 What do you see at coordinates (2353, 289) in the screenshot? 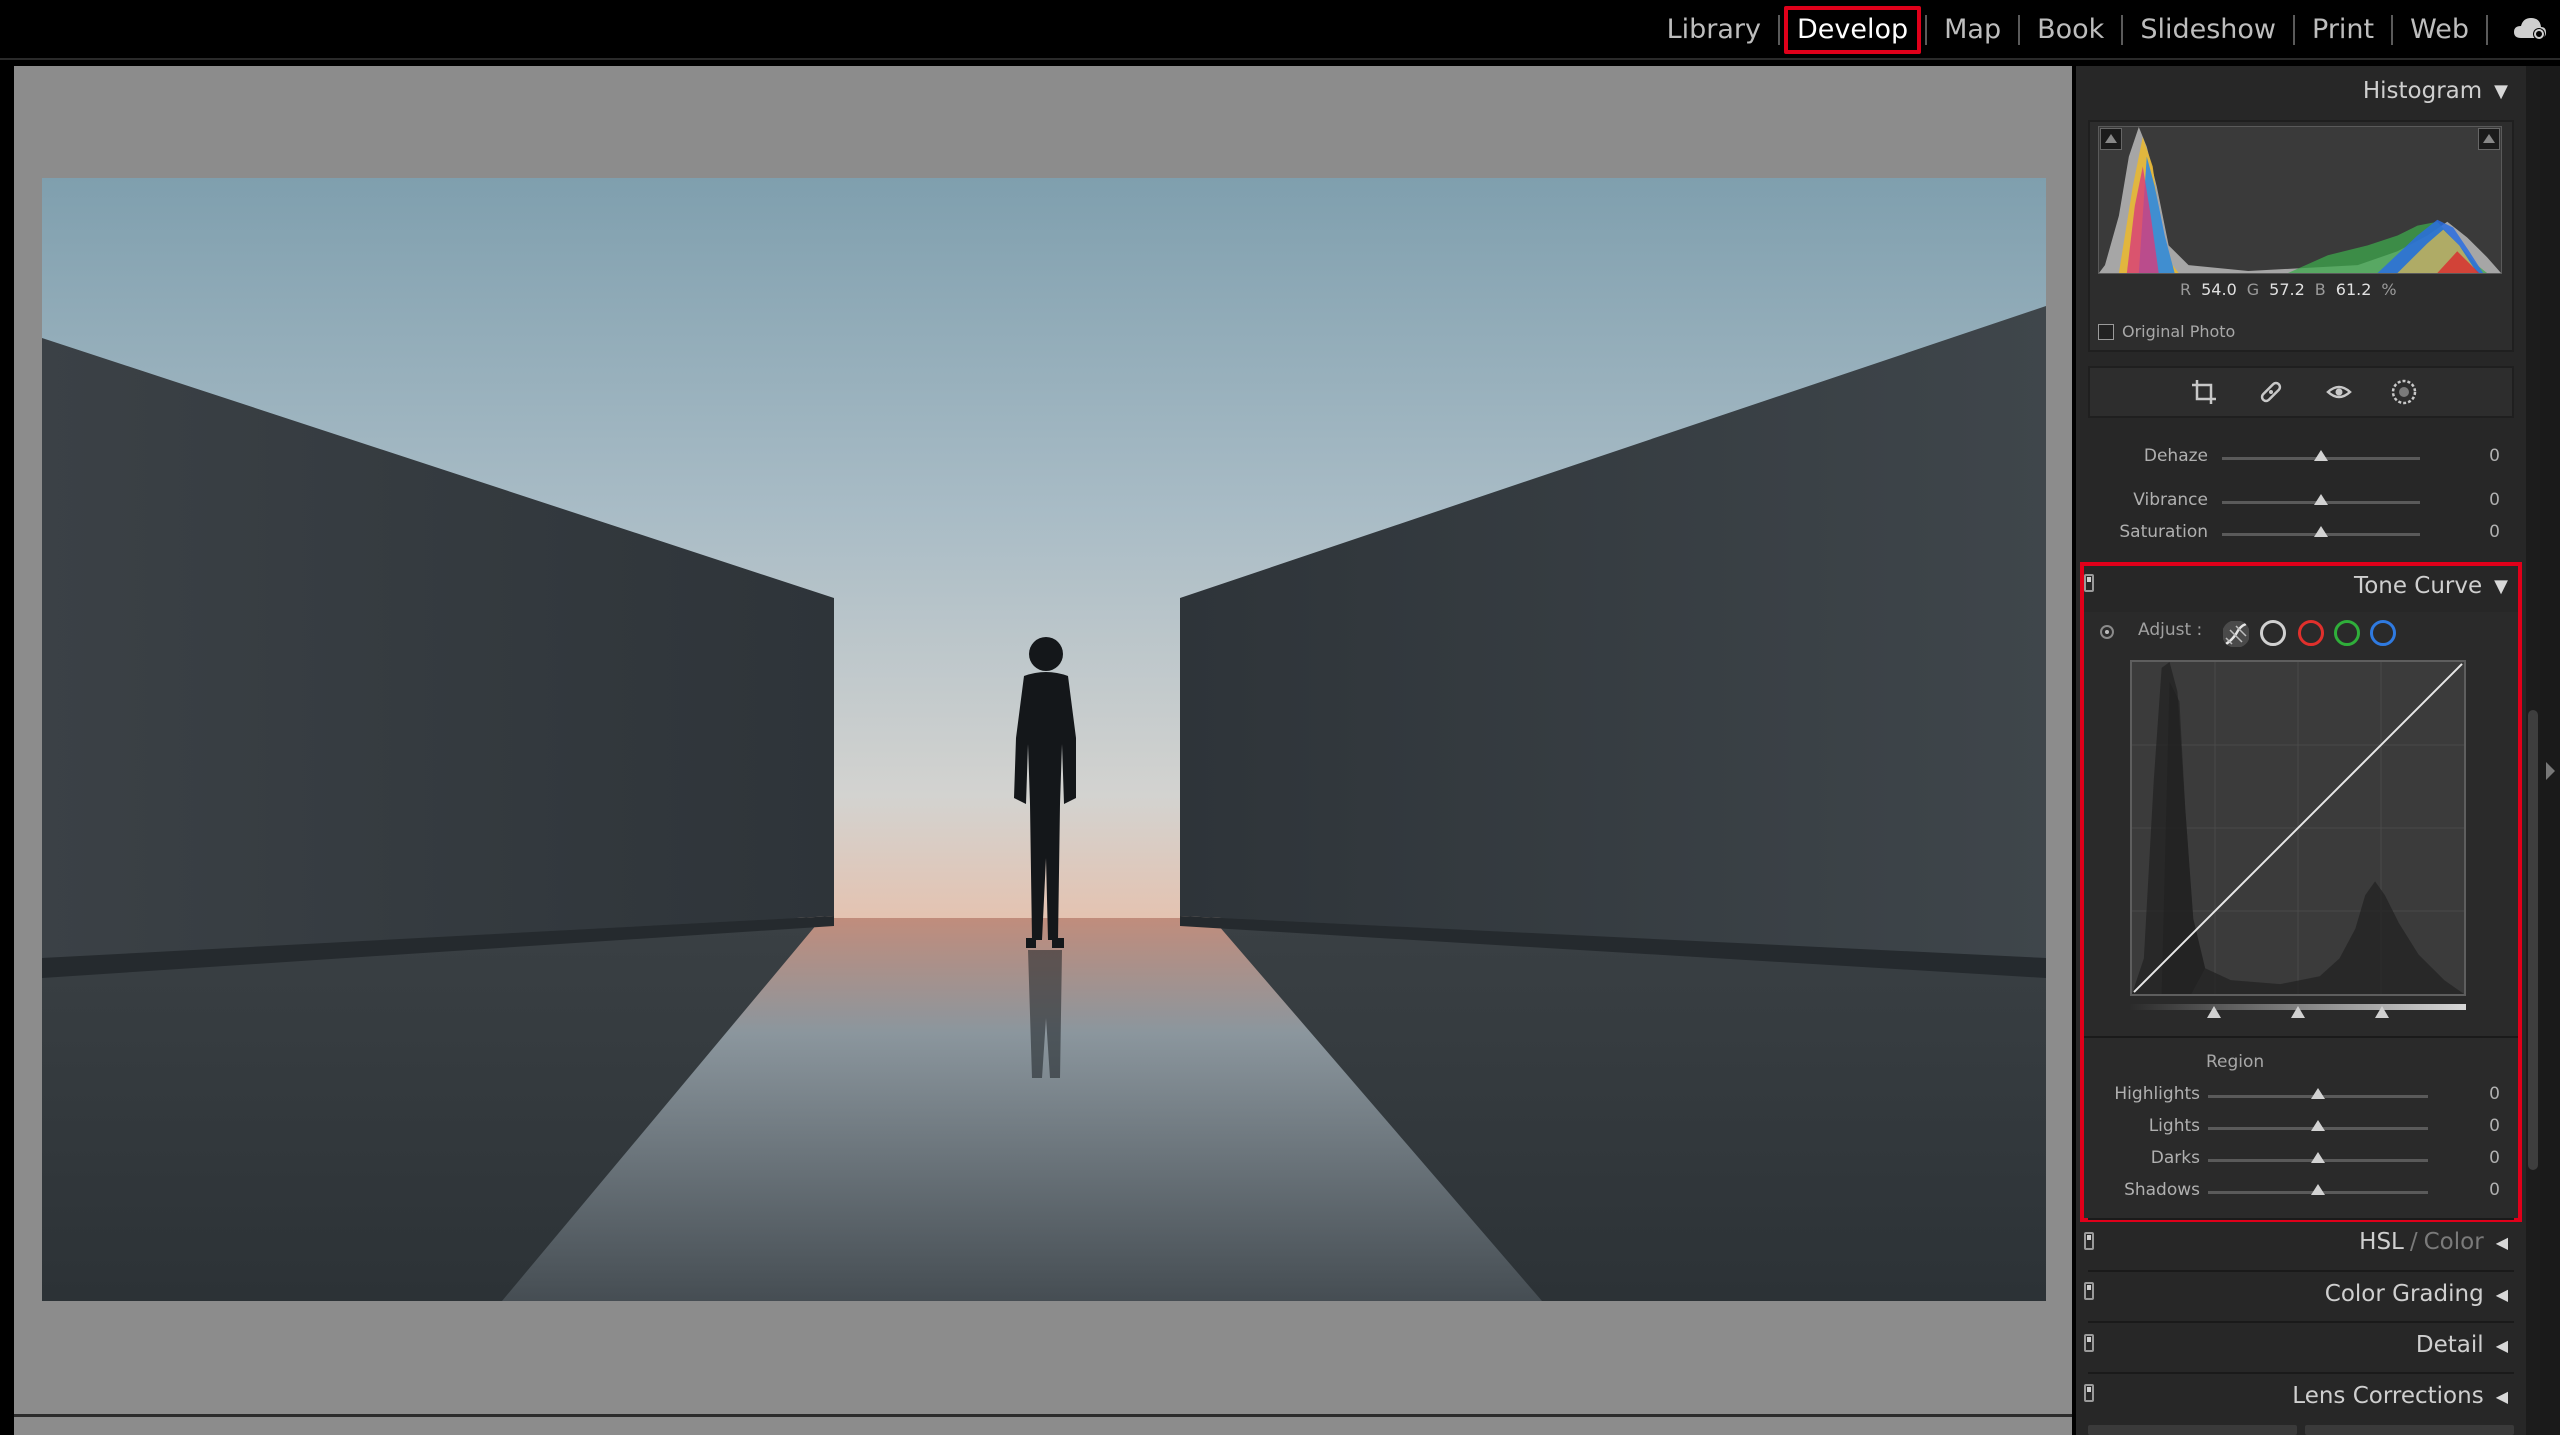
I see `b-value: 61.2` at bounding box center [2353, 289].